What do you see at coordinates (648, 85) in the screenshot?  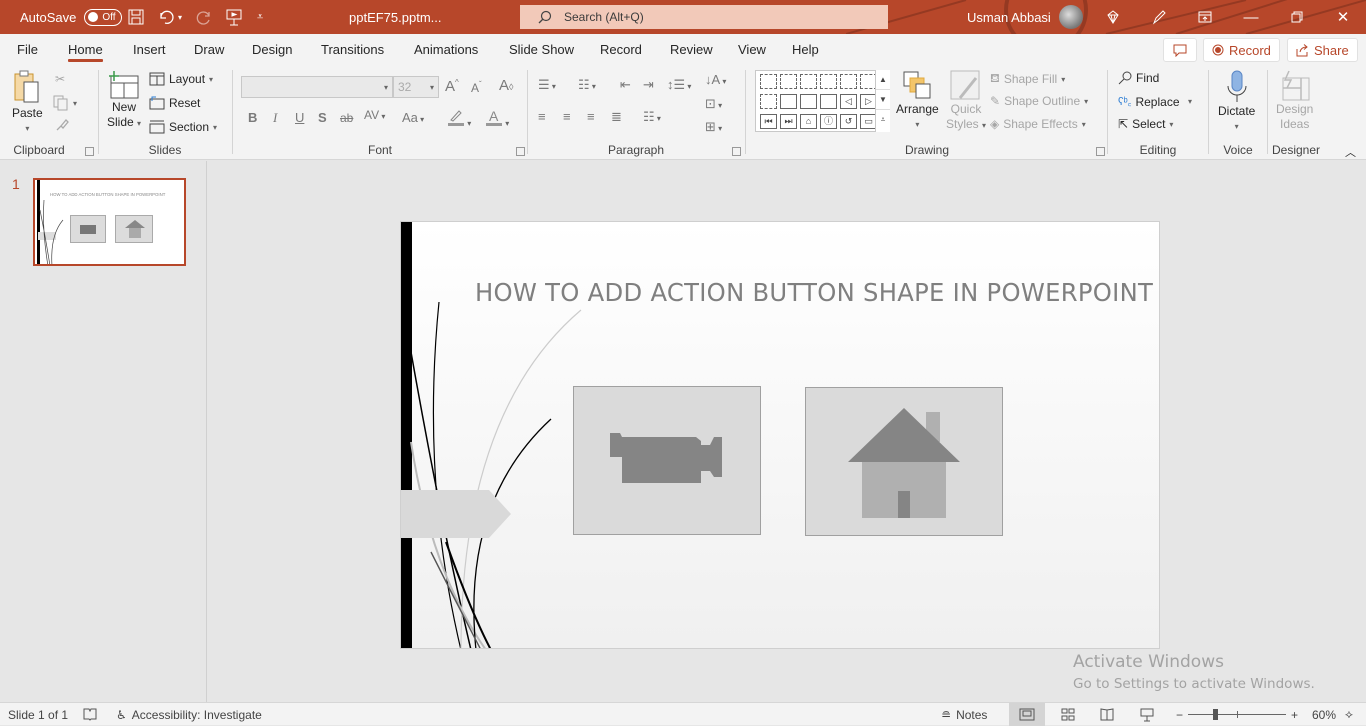 I see `increase-indent-button: ⇥` at bounding box center [648, 85].